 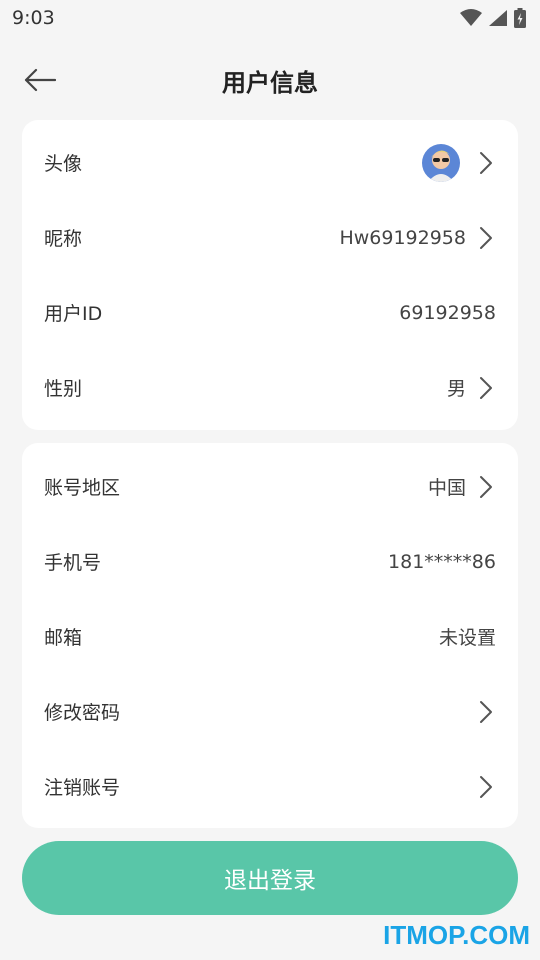 What do you see at coordinates (63, 638) in the screenshot?
I see `email-label: 邮箱` at bounding box center [63, 638].